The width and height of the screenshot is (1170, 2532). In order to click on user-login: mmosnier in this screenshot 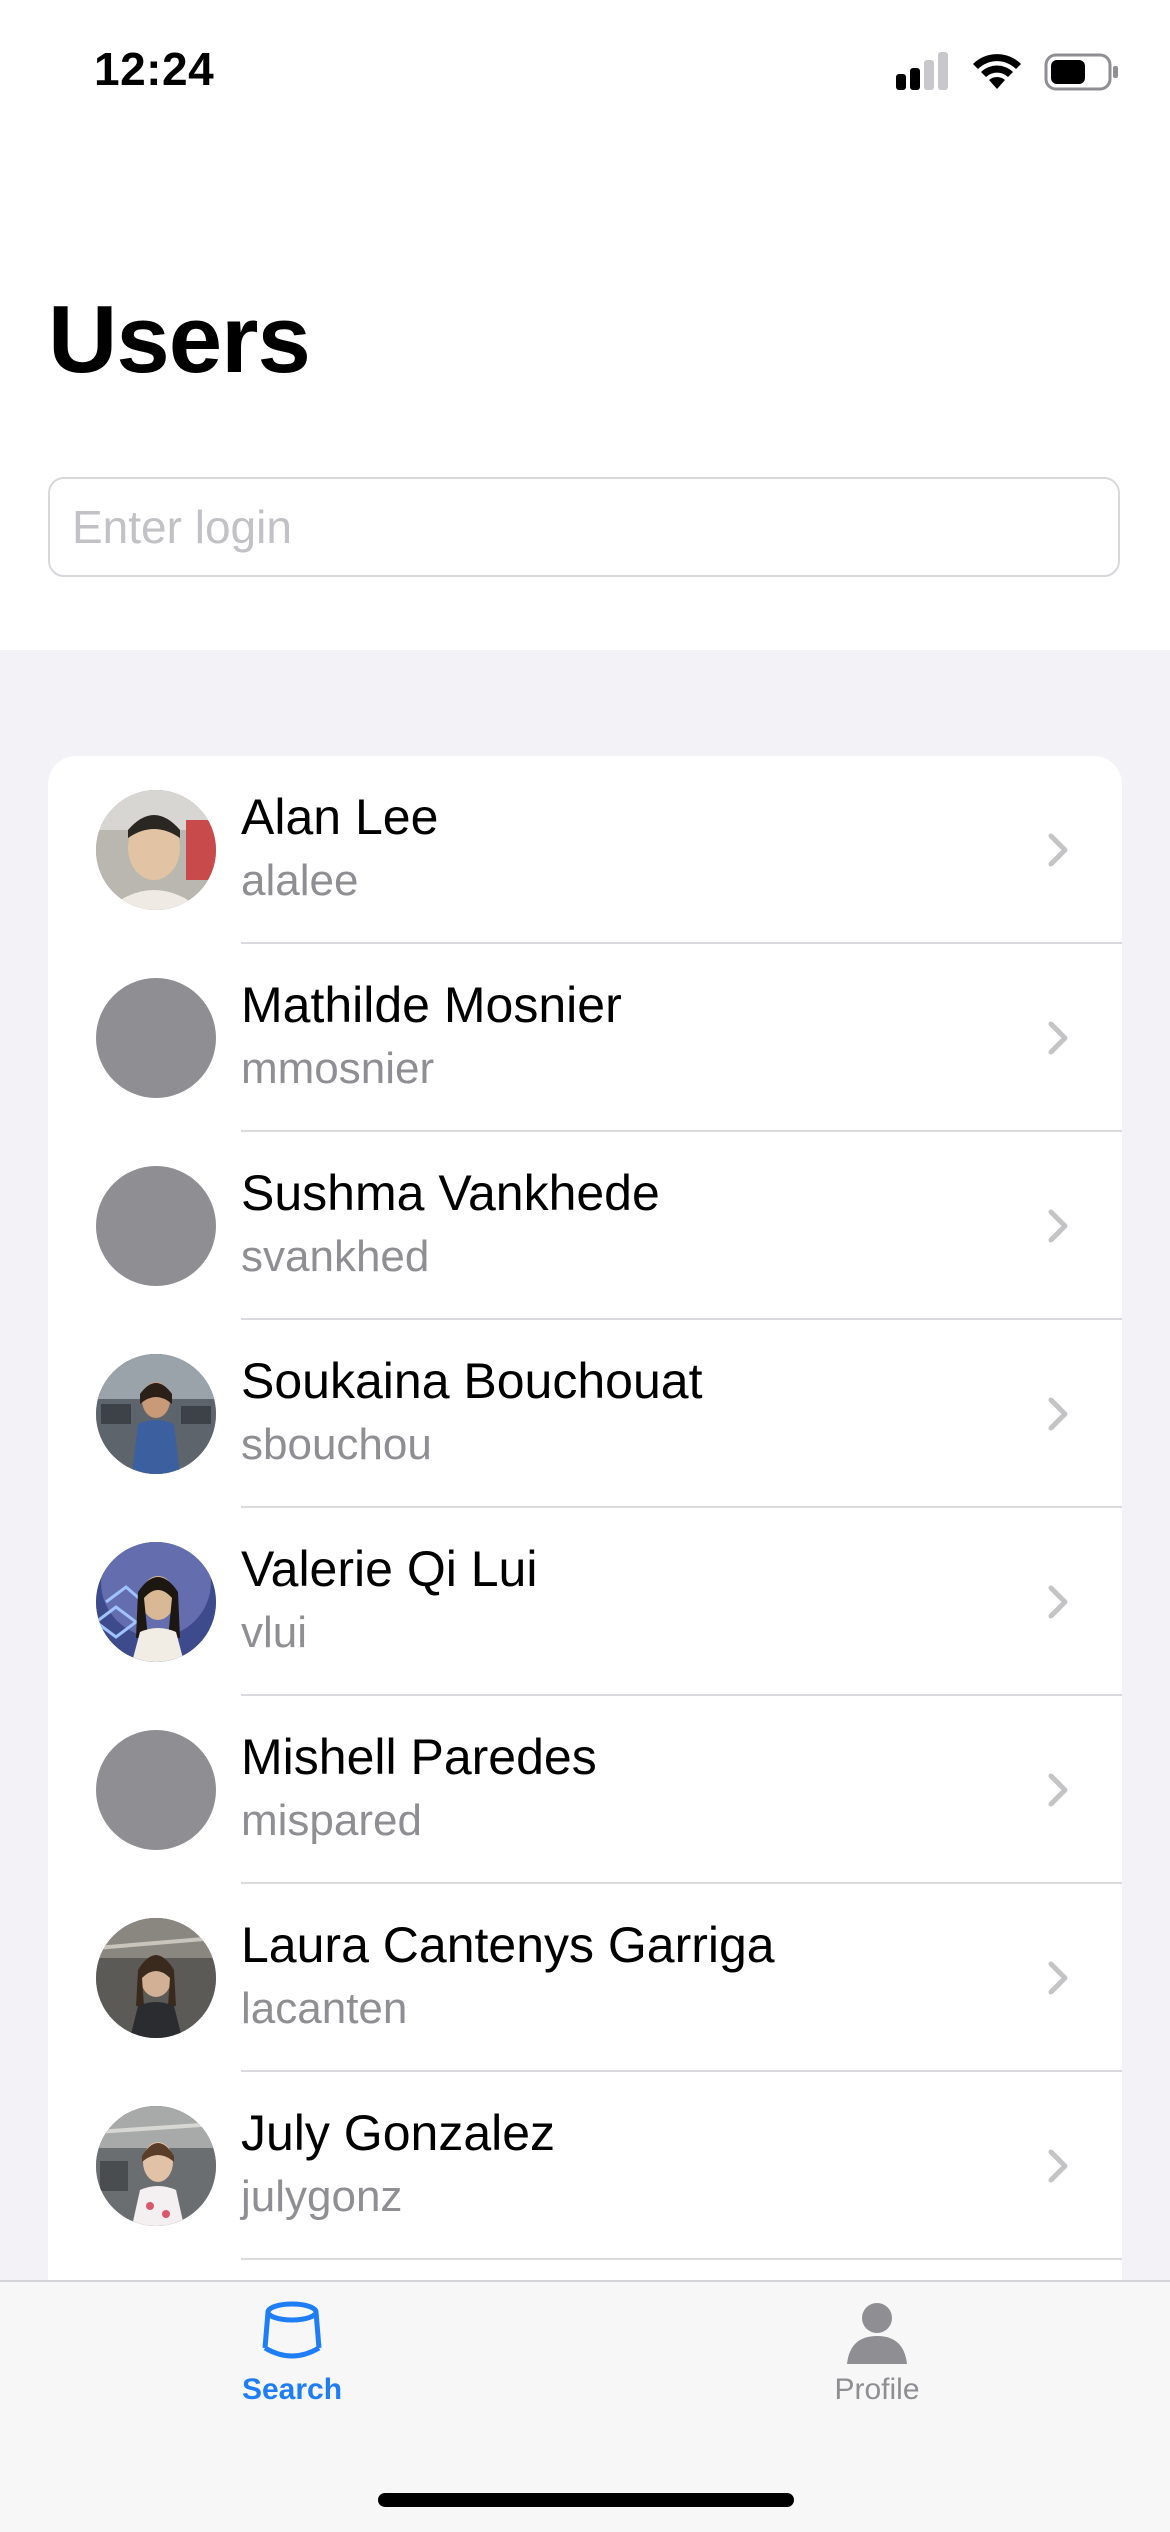, I will do `click(338, 1068)`.